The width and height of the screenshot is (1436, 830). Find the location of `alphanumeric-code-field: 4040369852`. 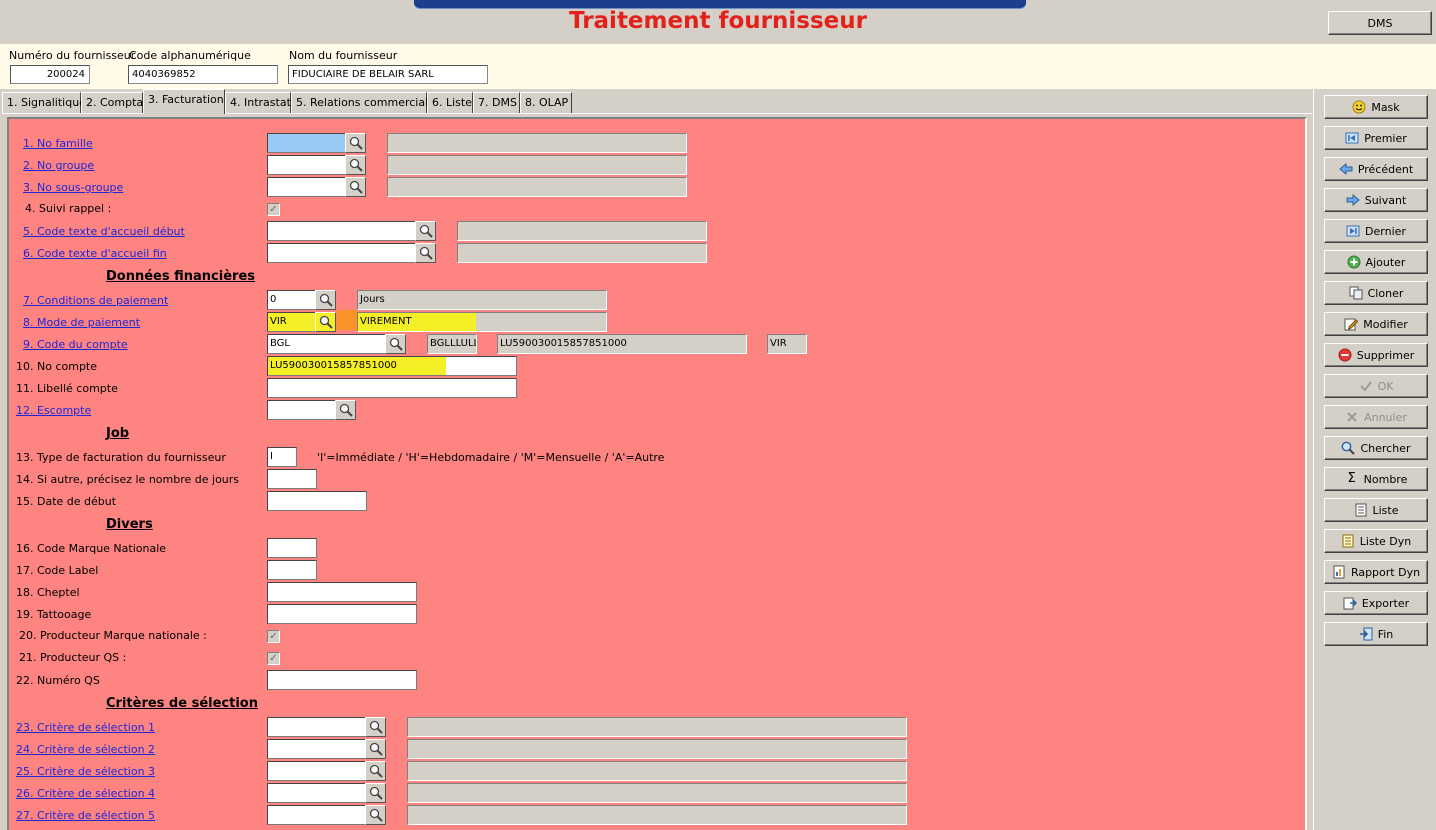

alphanumeric-code-field: 4040369852 is located at coordinates (203, 74).